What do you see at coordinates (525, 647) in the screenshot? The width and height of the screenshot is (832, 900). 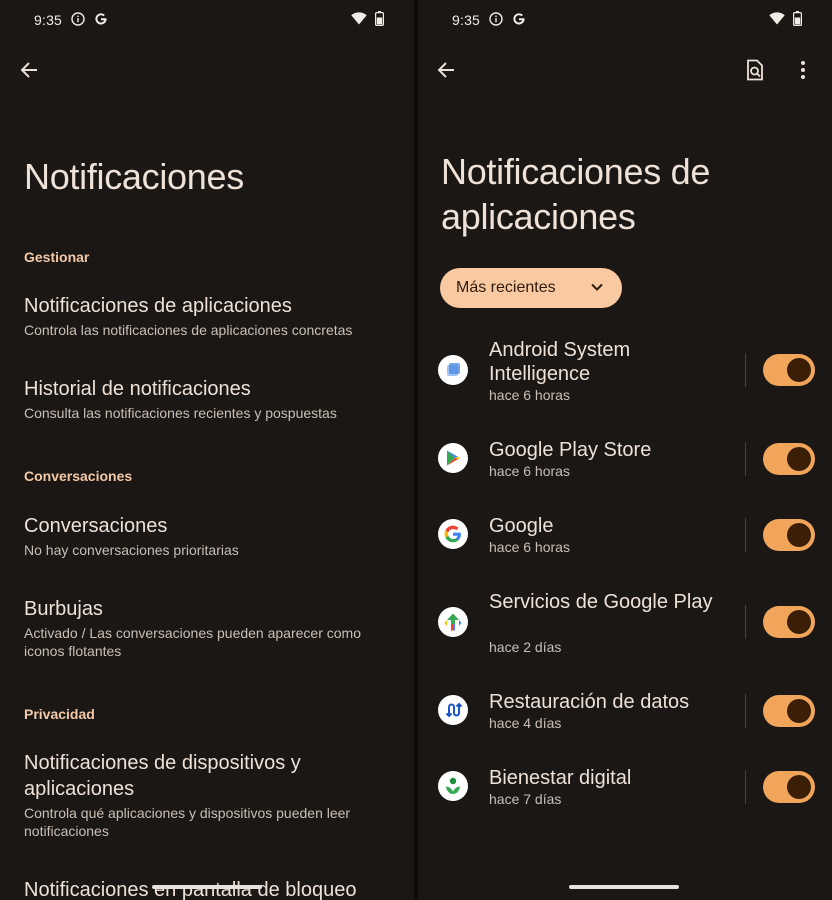 I see `app-last-notification: hace 2 días` at bounding box center [525, 647].